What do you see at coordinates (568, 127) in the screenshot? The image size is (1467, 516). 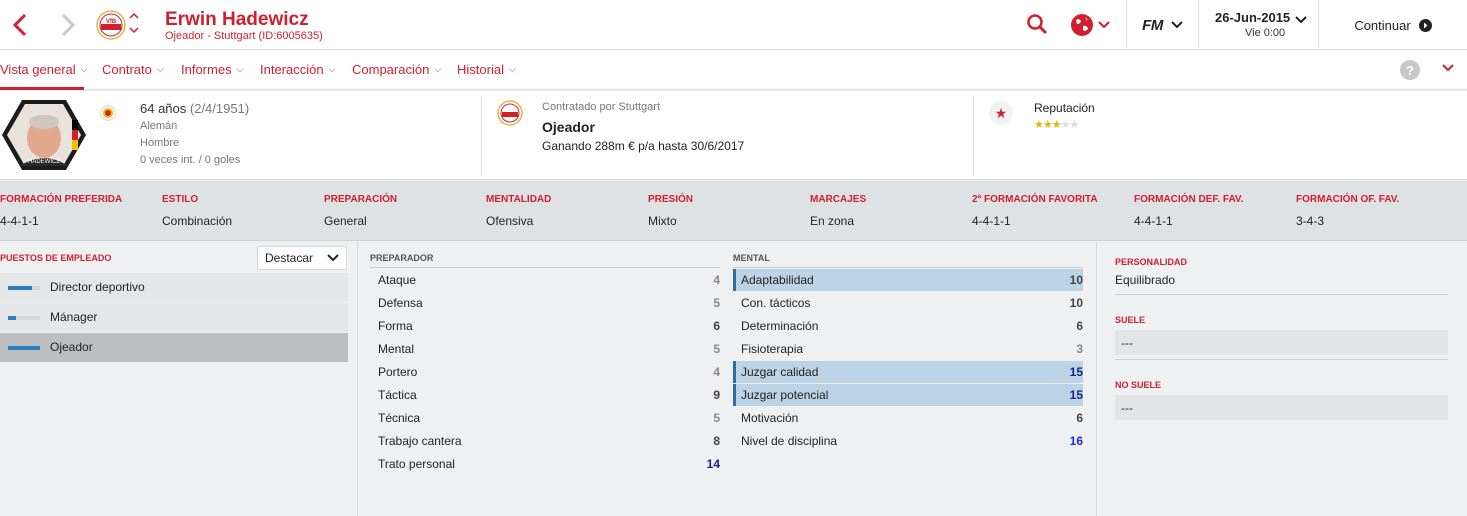 I see `contract-role: Ojeador` at bounding box center [568, 127].